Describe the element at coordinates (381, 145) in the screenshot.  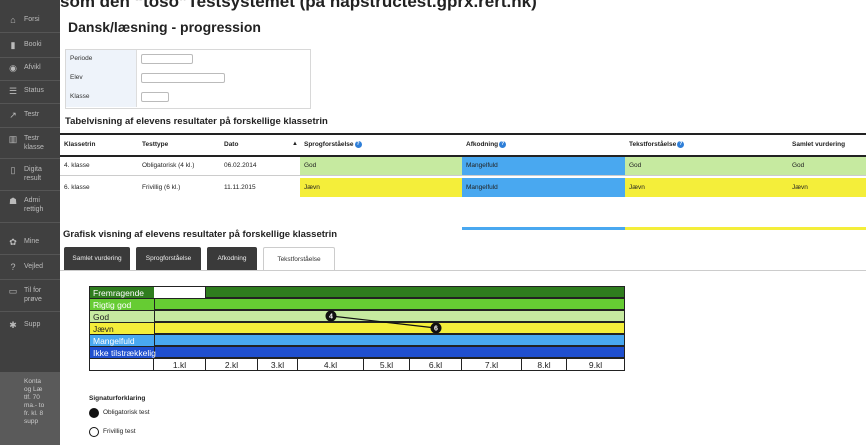
I see `header-sprogforstaaelse: Sprogforståelse?` at that location.